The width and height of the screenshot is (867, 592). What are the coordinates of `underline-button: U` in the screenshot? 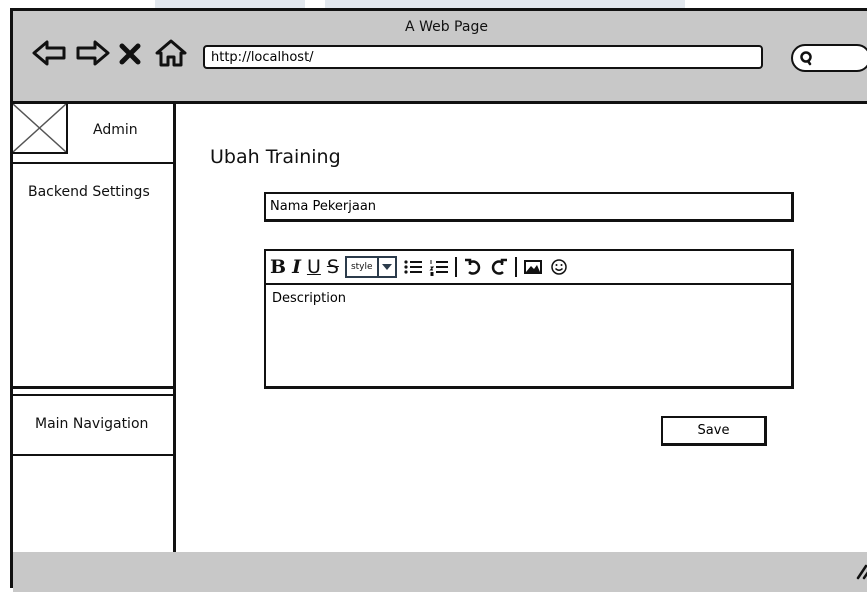 It's located at (314, 267).